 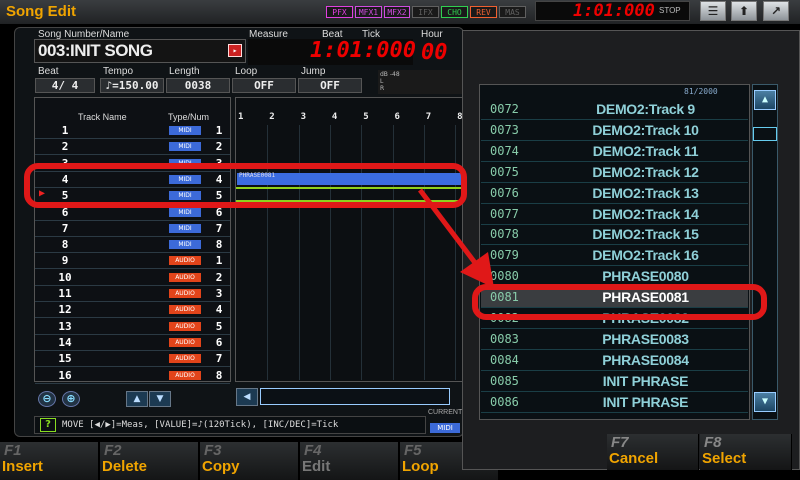 What do you see at coordinates (48, 71) in the screenshot?
I see `param-beat-label: Beat` at bounding box center [48, 71].